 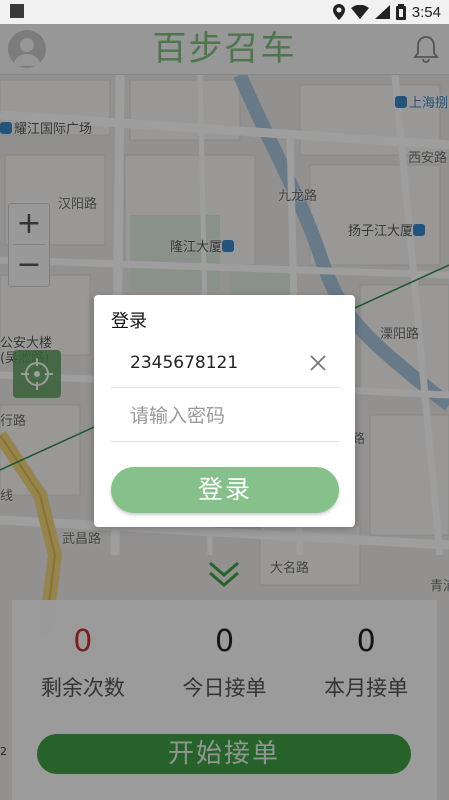 I want to click on wifi-icon, so click(x=359, y=12).